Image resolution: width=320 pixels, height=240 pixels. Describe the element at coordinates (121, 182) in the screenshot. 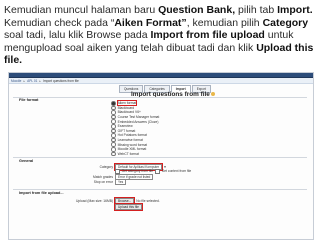

I see `stop-on-error-select: Yes` at that location.